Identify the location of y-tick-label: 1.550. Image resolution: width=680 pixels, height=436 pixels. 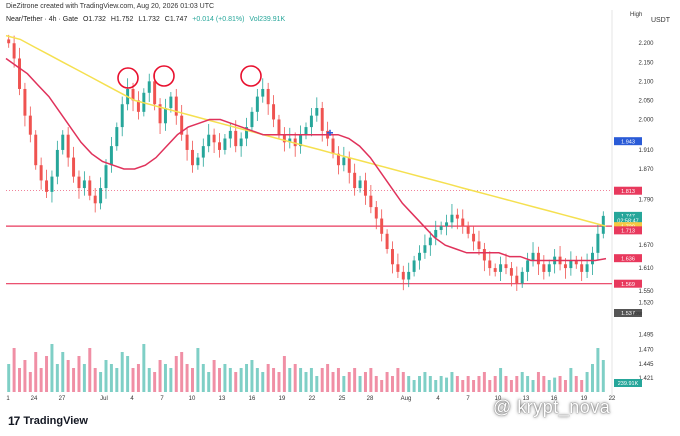
(646, 292).